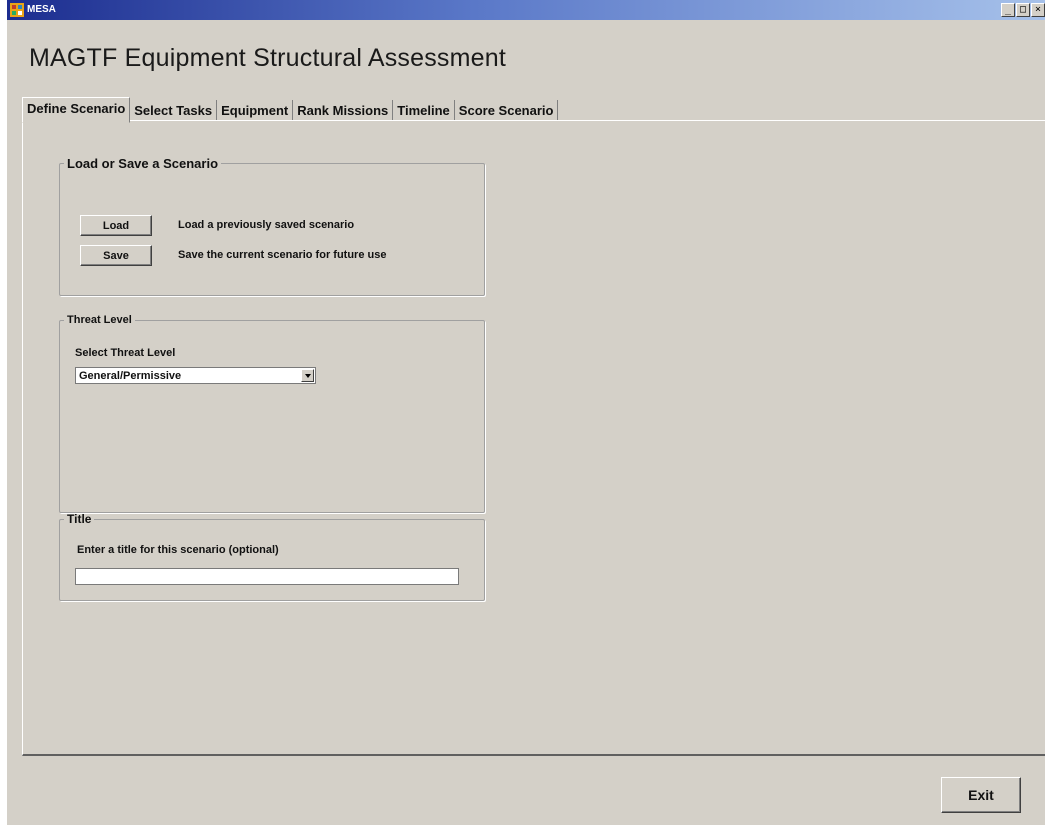 This screenshot has height=825, width=1045. I want to click on load-save-legend: Load or Save a Scenario, so click(143, 163).